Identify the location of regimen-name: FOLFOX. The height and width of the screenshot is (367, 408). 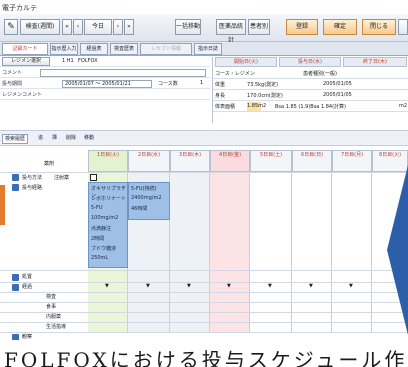
(88, 61).